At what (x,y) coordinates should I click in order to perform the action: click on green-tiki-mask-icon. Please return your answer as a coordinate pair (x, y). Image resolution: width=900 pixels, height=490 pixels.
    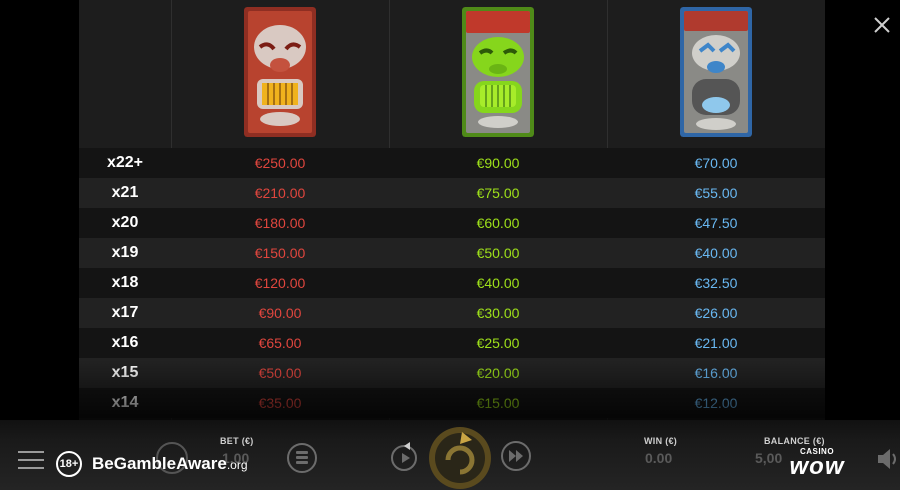
    Looking at the image, I should click on (498, 72).